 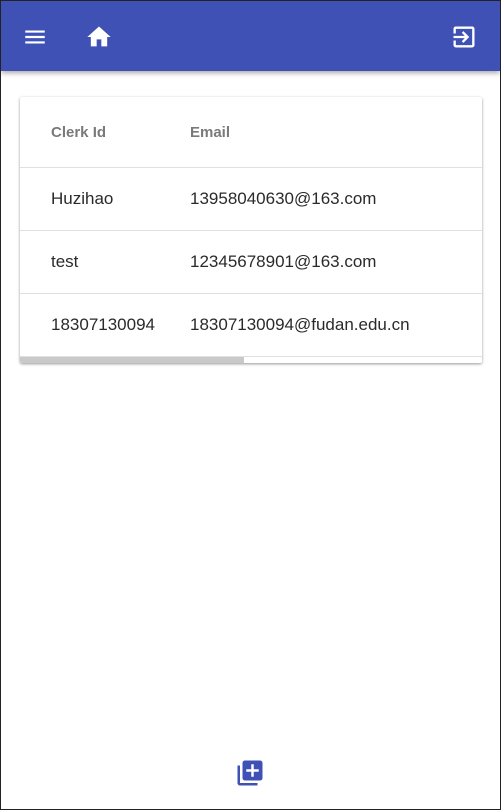 I want to click on home-icon, so click(x=99, y=36).